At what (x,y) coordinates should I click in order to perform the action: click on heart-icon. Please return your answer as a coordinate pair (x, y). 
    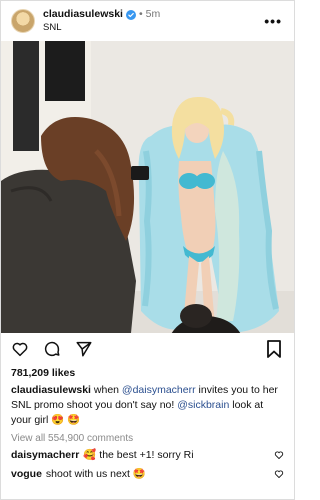
    Looking at the image, I should click on (20, 349).